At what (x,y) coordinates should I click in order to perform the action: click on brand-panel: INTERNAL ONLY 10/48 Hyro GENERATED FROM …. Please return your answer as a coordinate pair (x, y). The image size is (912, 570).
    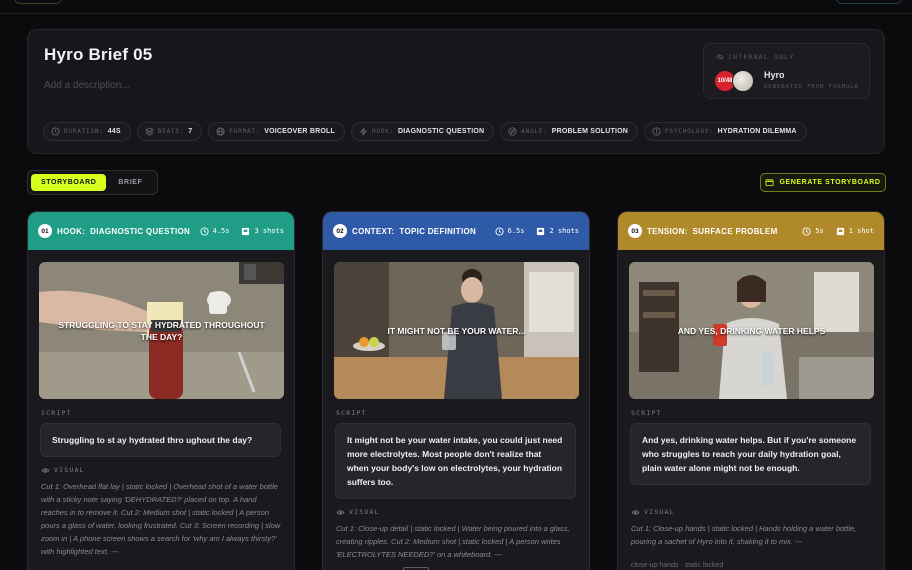
    Looking at the image, I should click on (786, 71).